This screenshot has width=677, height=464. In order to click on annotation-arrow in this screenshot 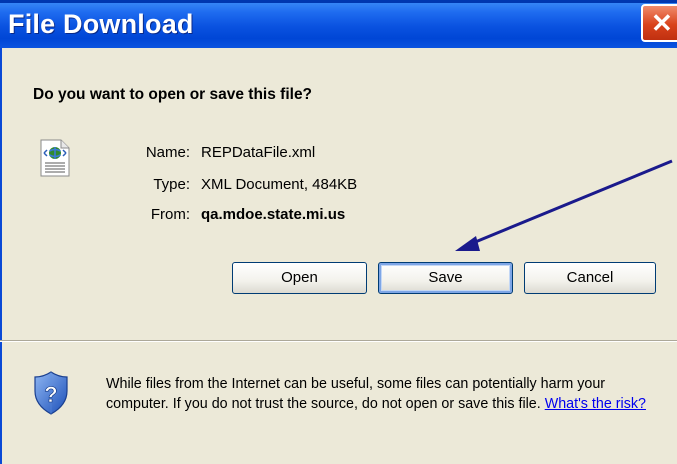, I will do `click(564, 205)`.